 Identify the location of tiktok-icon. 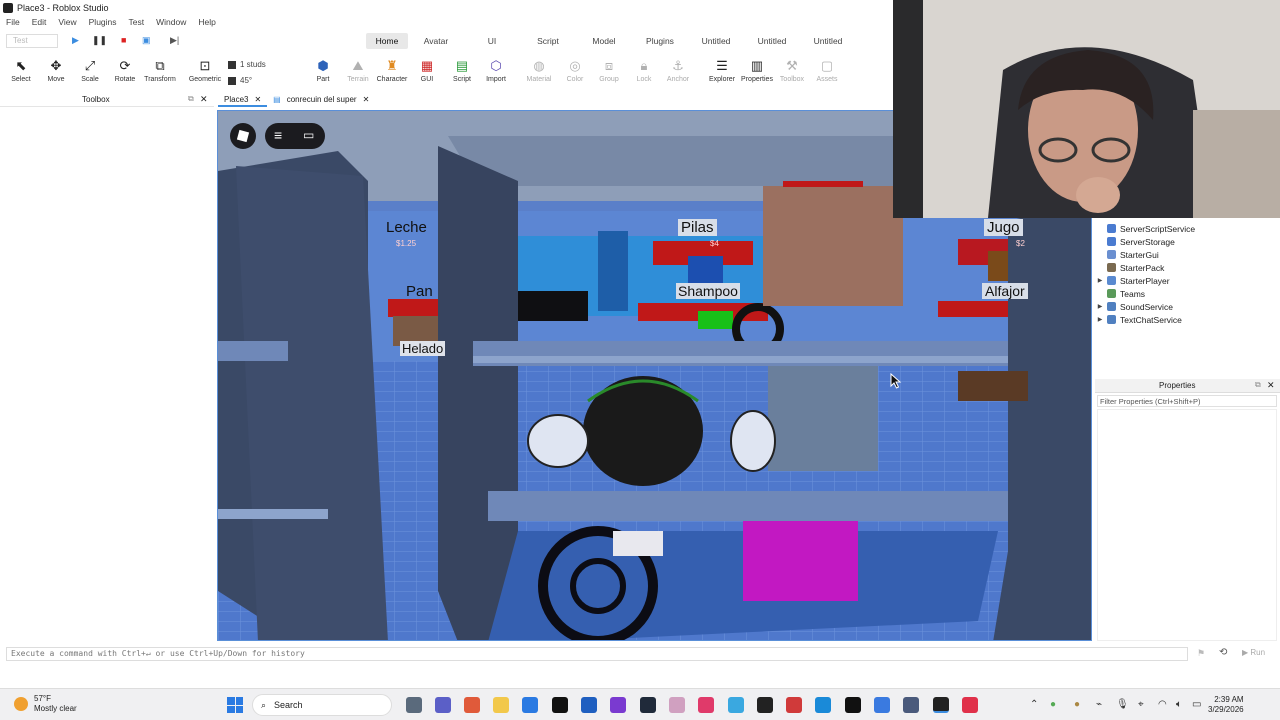
(560, 705).